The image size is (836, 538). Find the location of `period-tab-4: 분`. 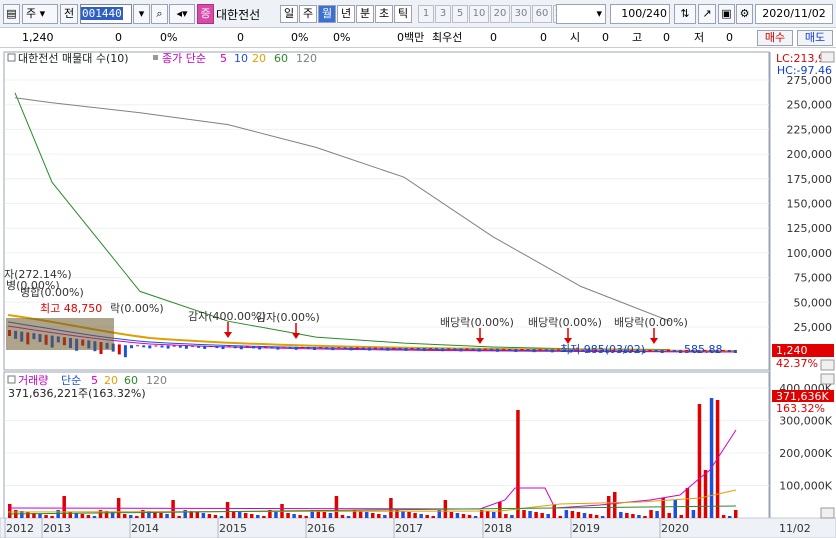

period-tab-4: 분 is located at coordinates (365, 14).